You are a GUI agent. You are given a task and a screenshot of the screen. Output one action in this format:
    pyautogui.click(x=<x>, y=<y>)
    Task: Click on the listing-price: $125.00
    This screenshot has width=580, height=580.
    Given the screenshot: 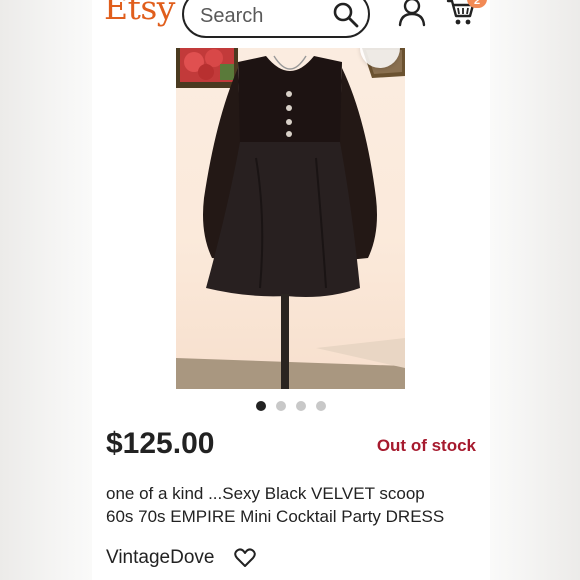 What is the action you would take?
    pyautogui.click(x=160, y=443)
    